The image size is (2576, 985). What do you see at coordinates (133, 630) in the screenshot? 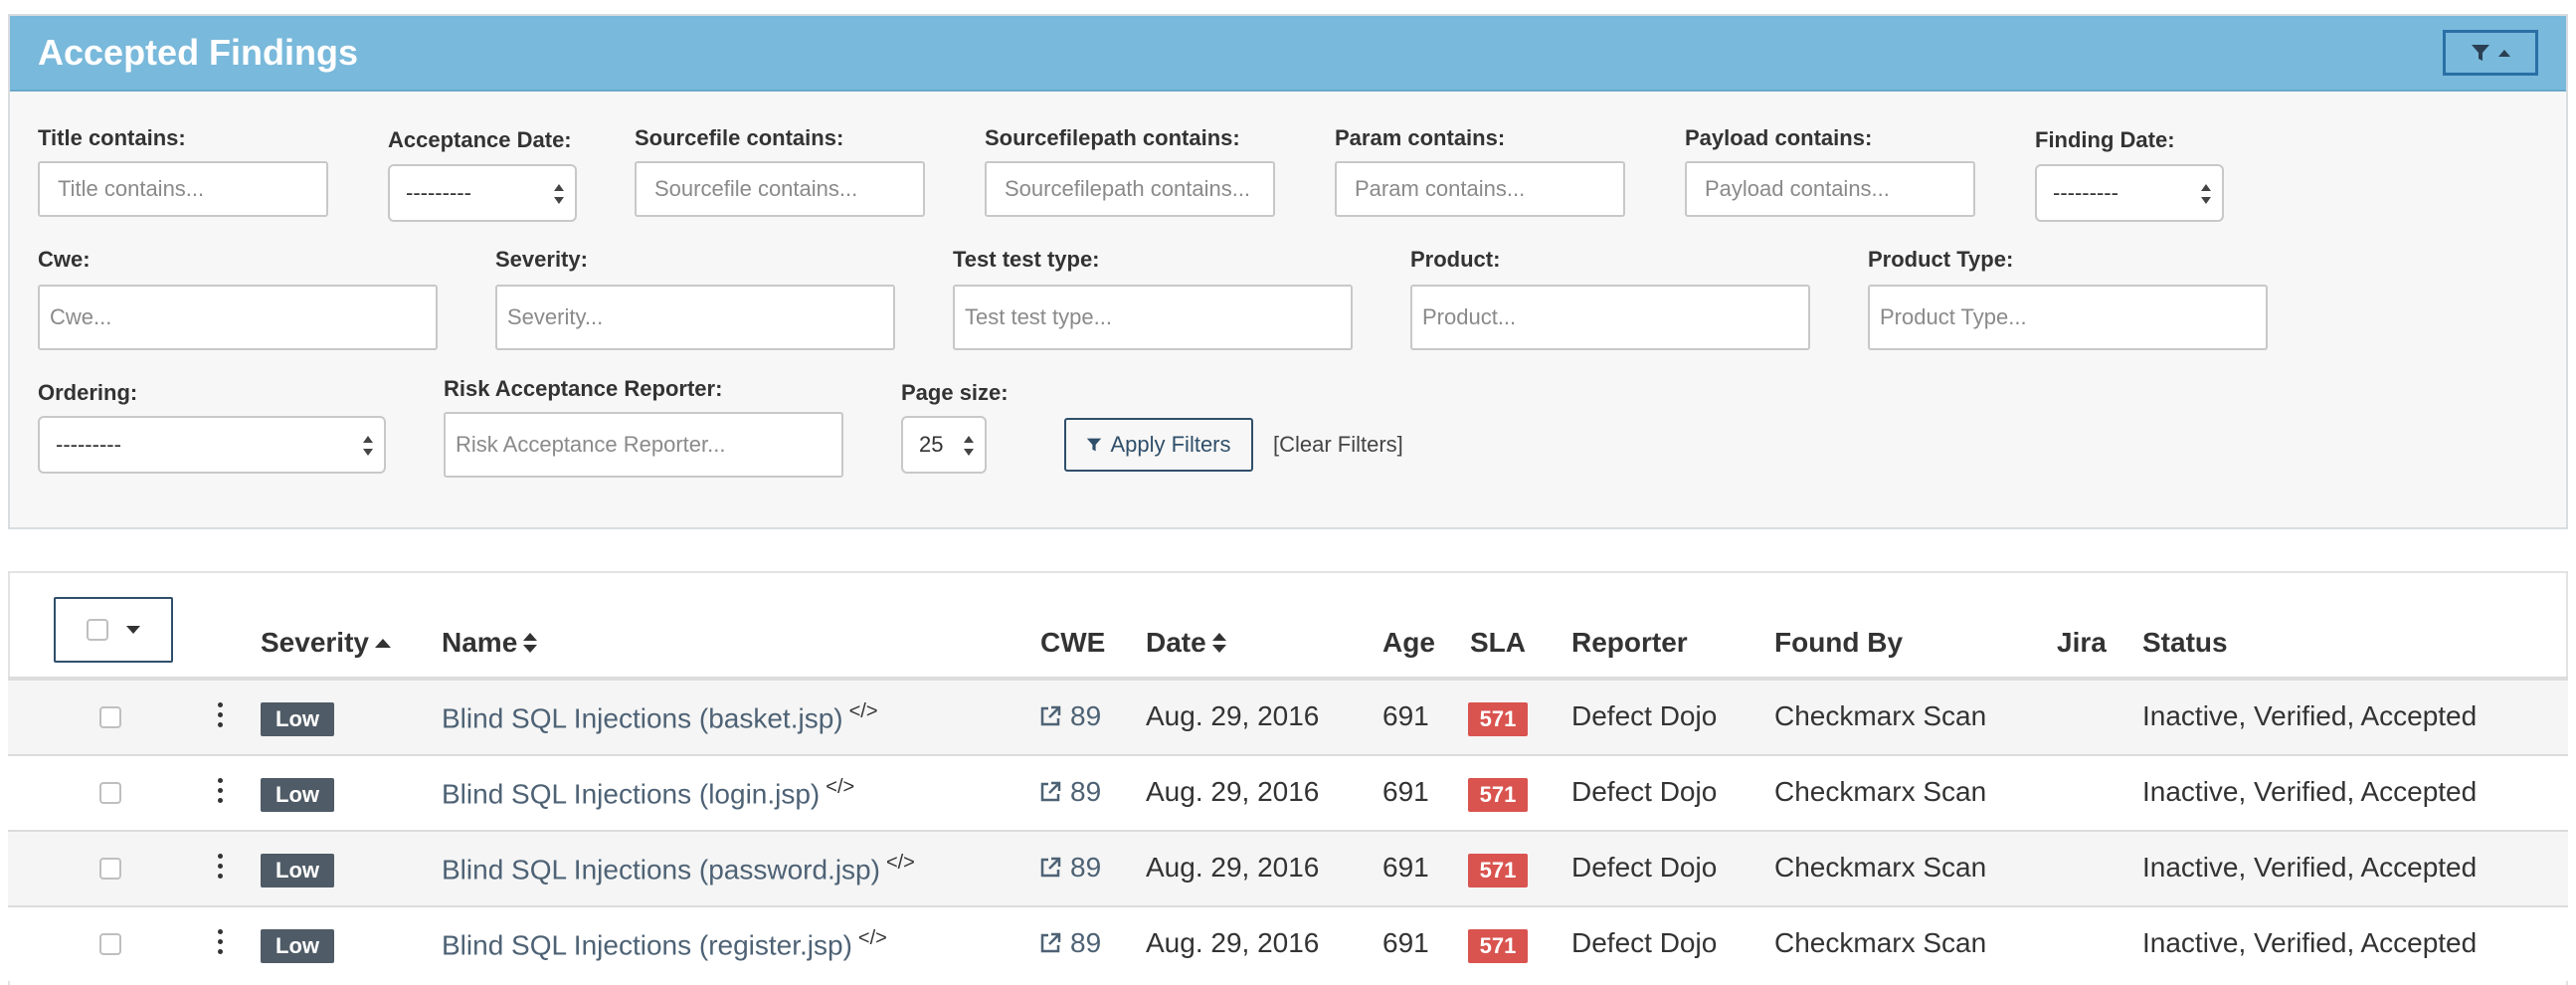
I see `caret-down-icon` at bounding box center [133, 630].